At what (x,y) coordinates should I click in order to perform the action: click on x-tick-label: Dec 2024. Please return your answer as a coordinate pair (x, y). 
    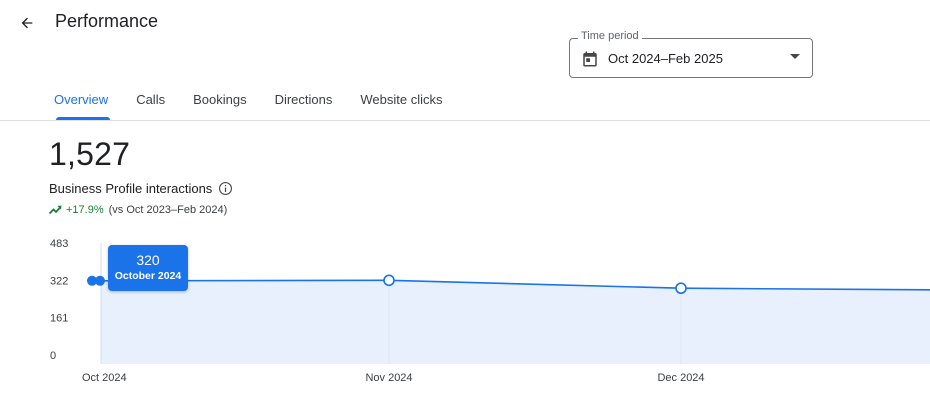
    Looking at the image, I should click on (680, 378).